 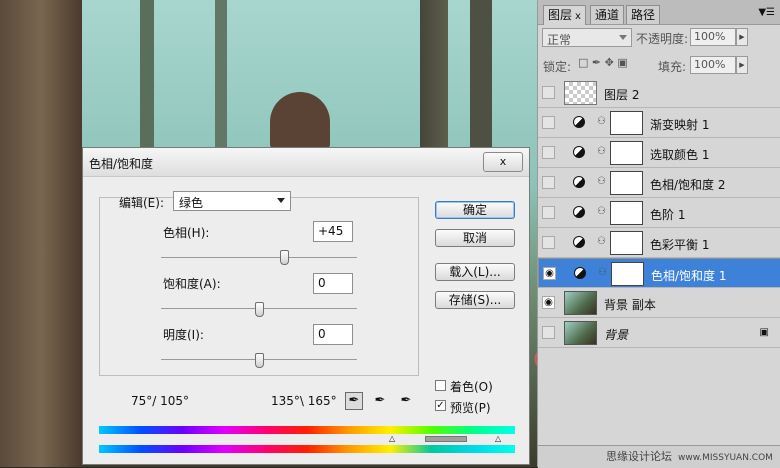 What do you see at coordinates (662, 39) in the screenshot?
I see `opacity-label: 不透明度:` at bounding box center [662, 39].